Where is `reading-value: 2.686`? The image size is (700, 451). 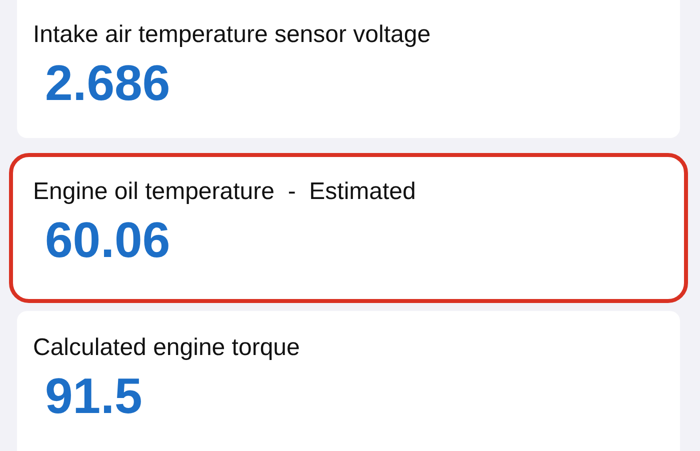 reading-value: 2.686 is located at coordinates (107, 83).